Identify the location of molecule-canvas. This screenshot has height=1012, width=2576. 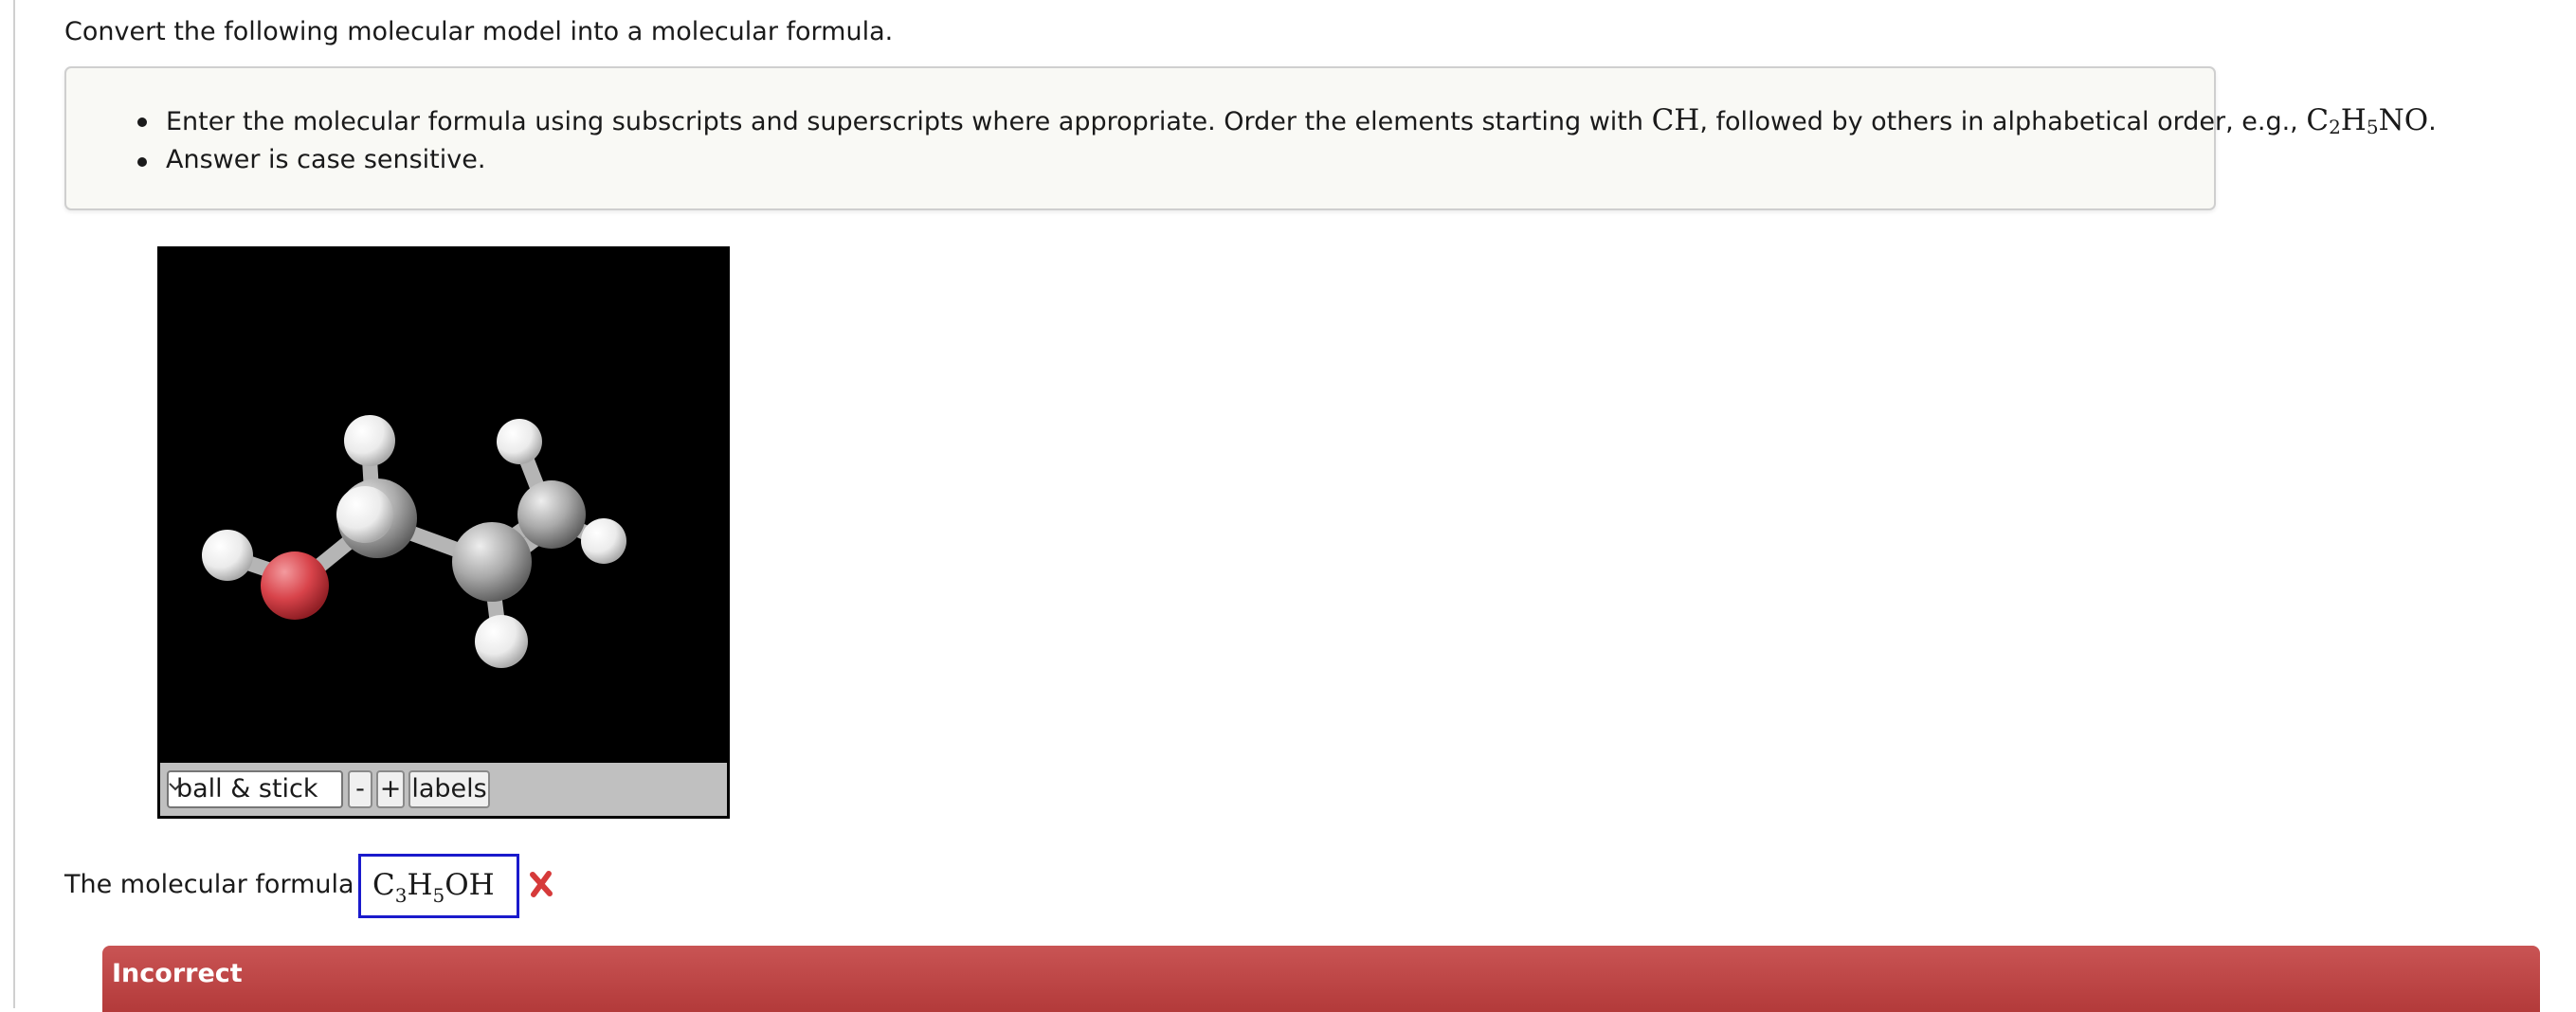
(443, 505).